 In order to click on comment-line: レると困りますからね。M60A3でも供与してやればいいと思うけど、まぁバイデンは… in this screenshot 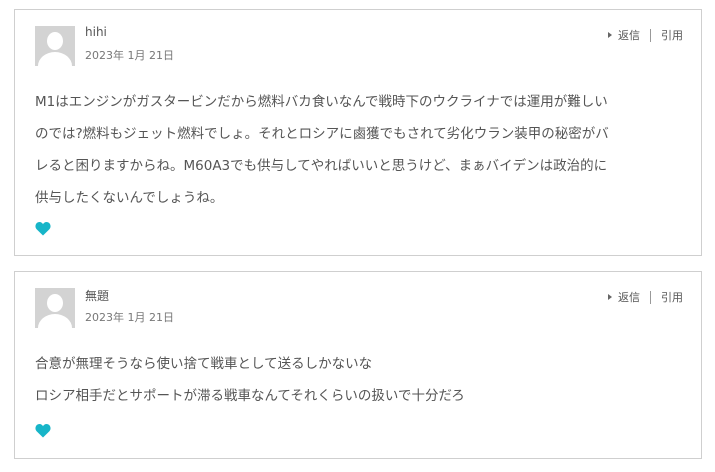, I will do `click(321, 166)`.